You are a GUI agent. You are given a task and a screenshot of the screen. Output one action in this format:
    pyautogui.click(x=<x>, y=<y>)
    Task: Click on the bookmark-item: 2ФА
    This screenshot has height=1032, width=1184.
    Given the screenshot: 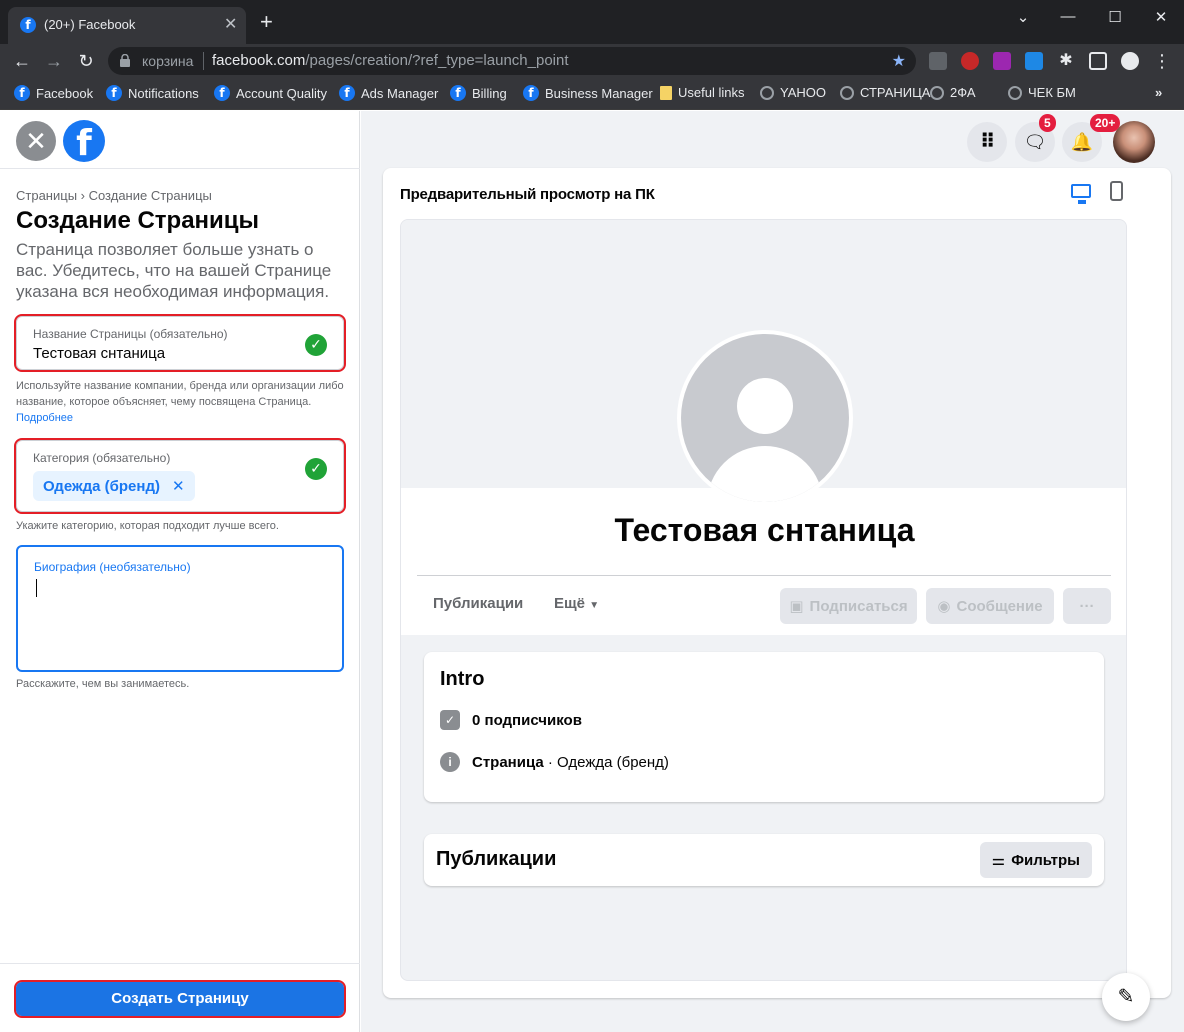 What is the action you would take?
    pyautogui.click(x=953, y=92)
    